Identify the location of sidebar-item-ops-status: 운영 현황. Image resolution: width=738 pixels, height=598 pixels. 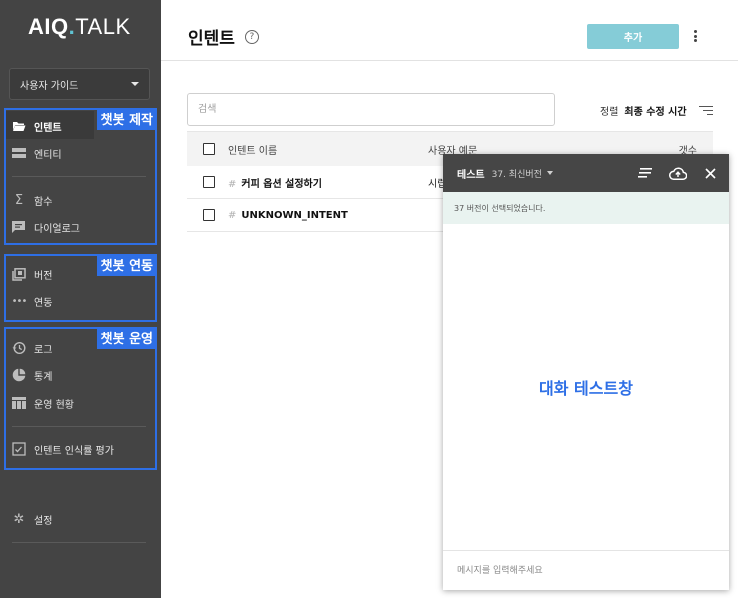
(43, 403).